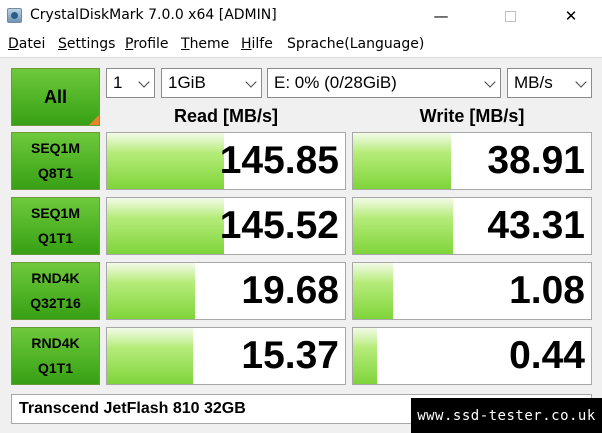 The height and width of the screenshot is (433, 602). Describe the element at coordinates (226, 291) in the screenshot. I see `read-result-rnd4k-q32t16: 19.68` at that location.